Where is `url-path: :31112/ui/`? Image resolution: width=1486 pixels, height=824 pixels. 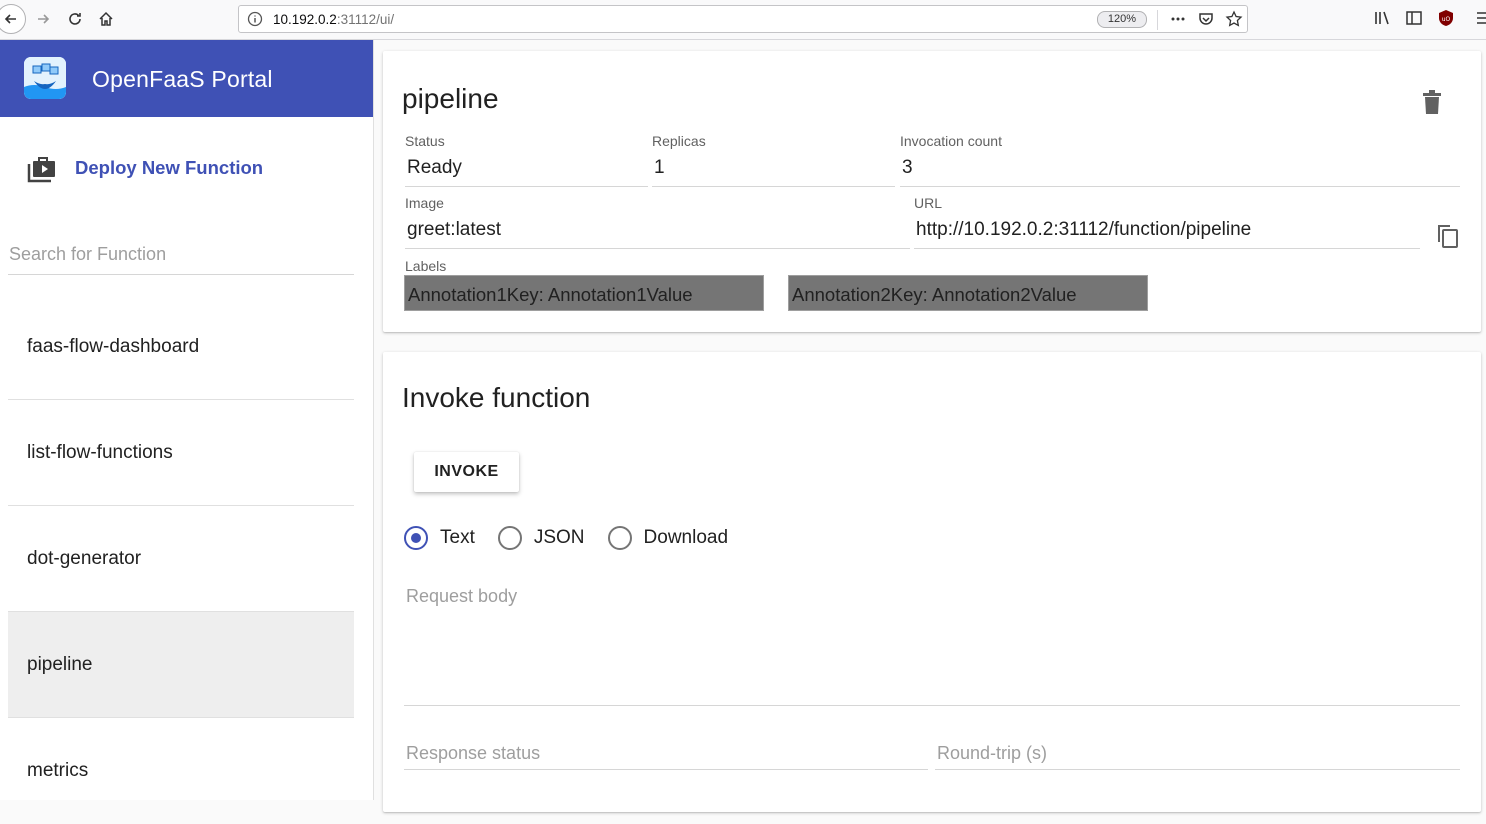 url-path: :31112/ui/ is located at coordinates (365, 19).